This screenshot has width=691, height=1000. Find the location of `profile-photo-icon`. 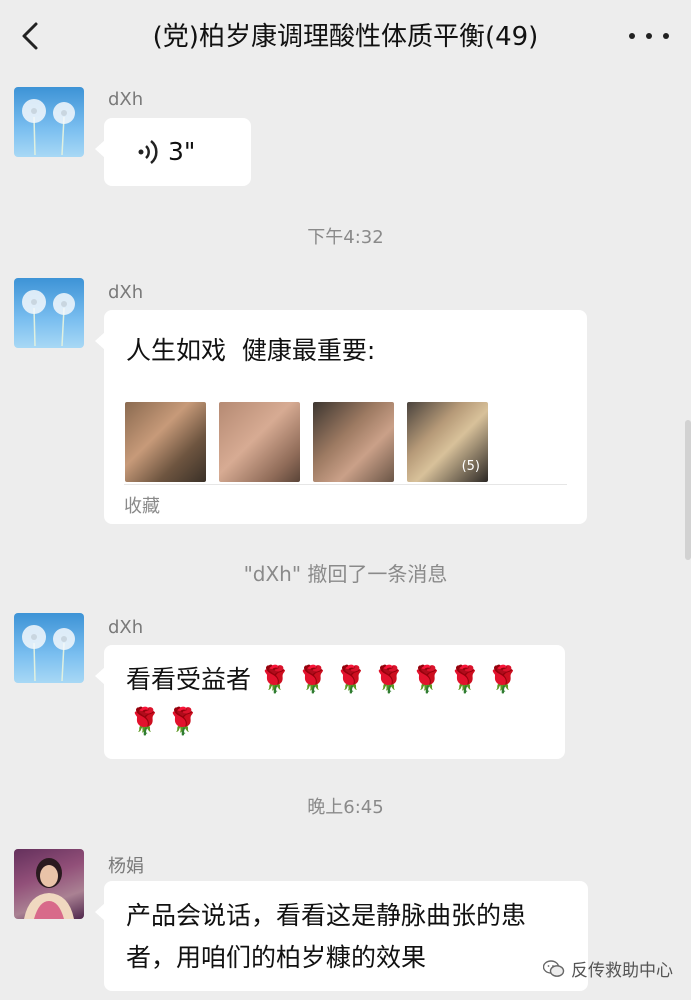

profile-photo-icon is located at coordinates (49, 884).